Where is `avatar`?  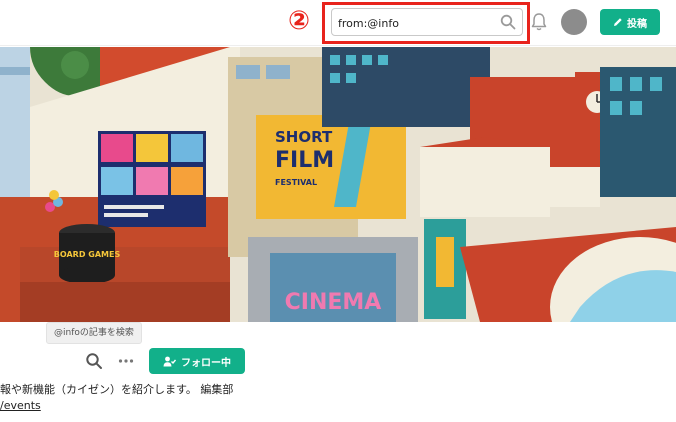
avatar is located at coordinates (574, 22).